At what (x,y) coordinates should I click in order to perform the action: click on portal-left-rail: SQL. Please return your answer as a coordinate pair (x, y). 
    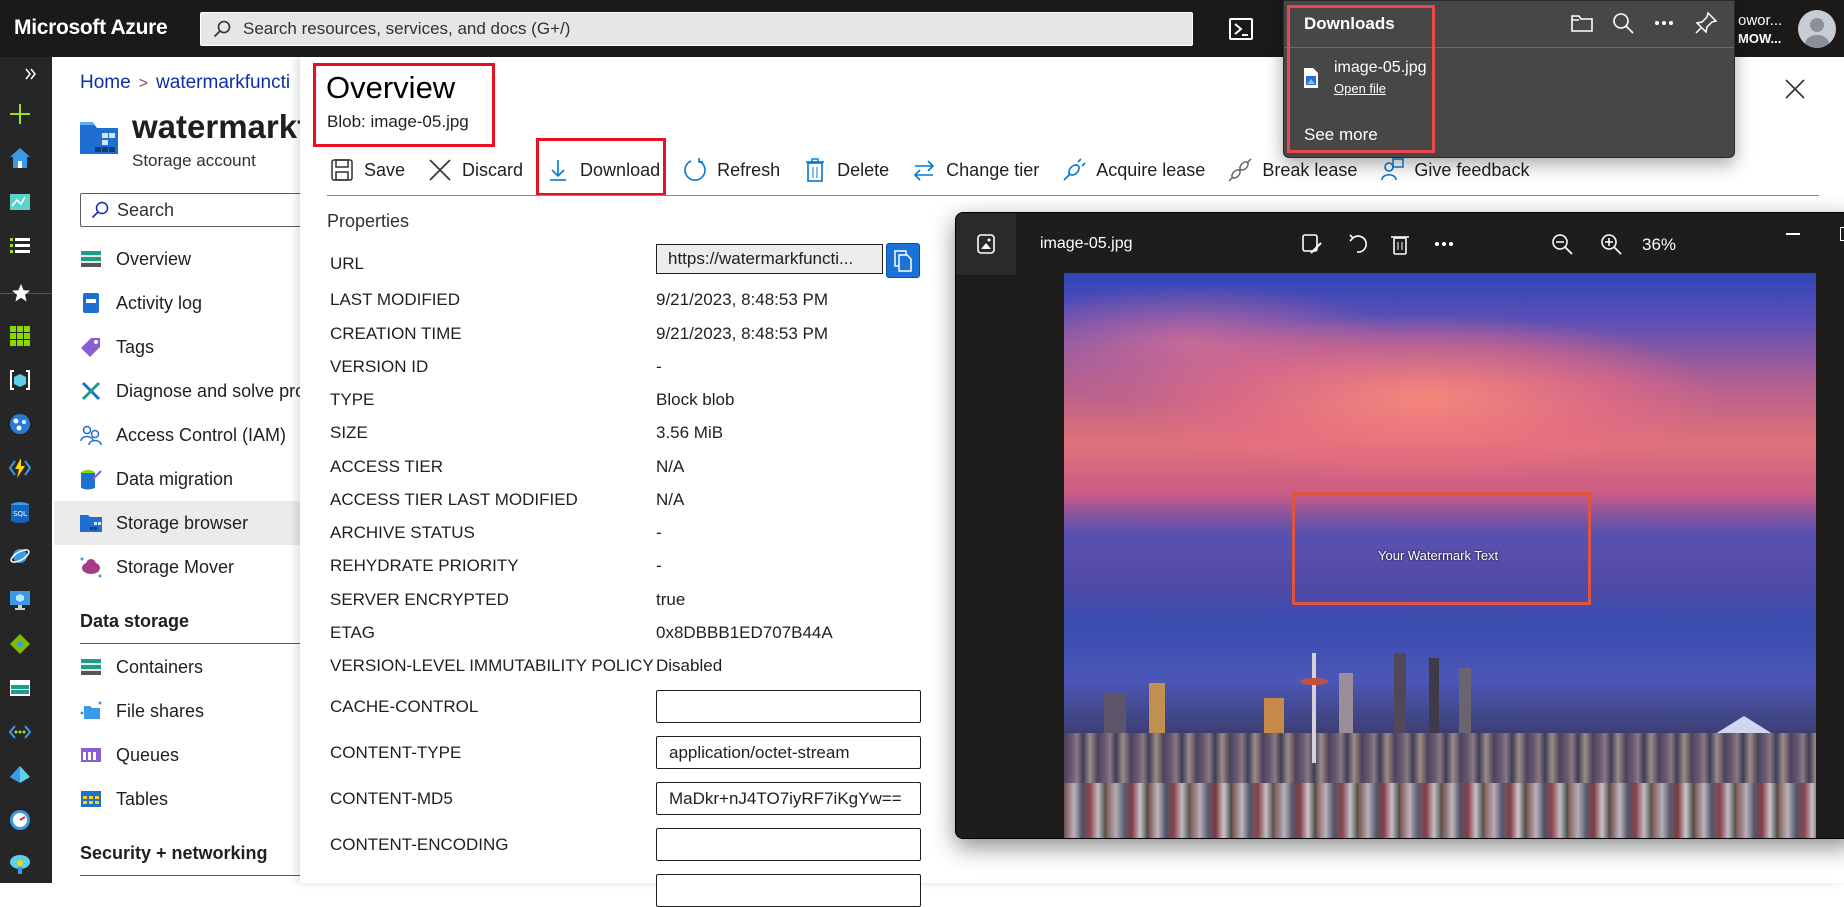
    Looking at the image, I should click on (26, 470).